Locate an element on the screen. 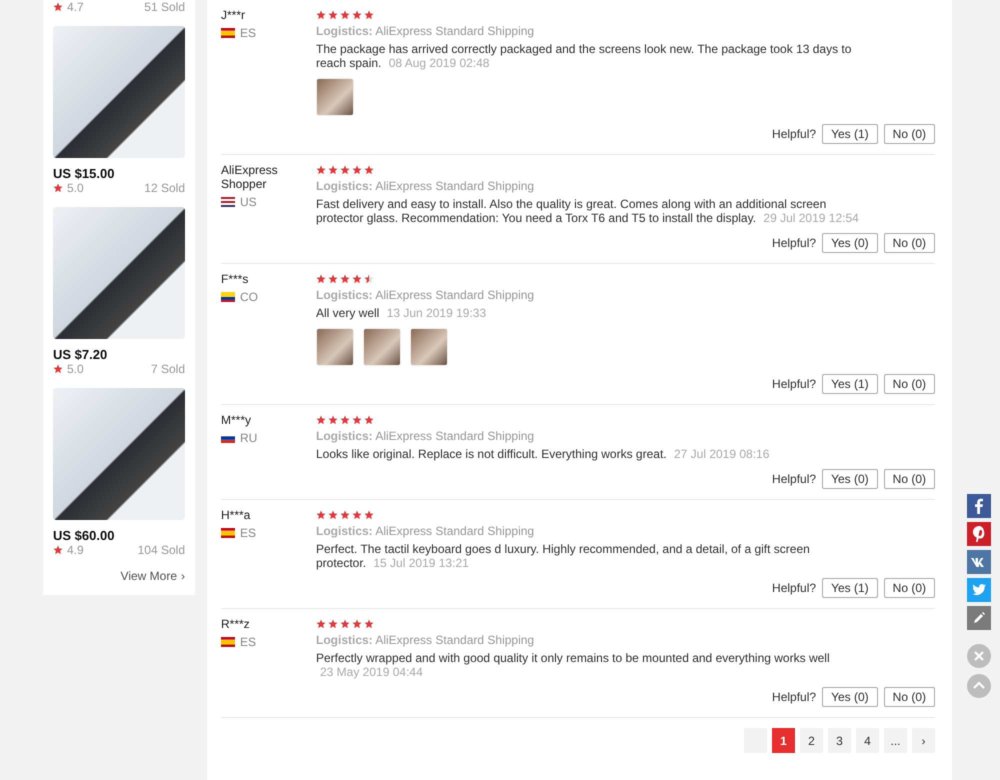 This screenshot has height=780, width=1000. country-code: RU is located at coordinates (249, 438).